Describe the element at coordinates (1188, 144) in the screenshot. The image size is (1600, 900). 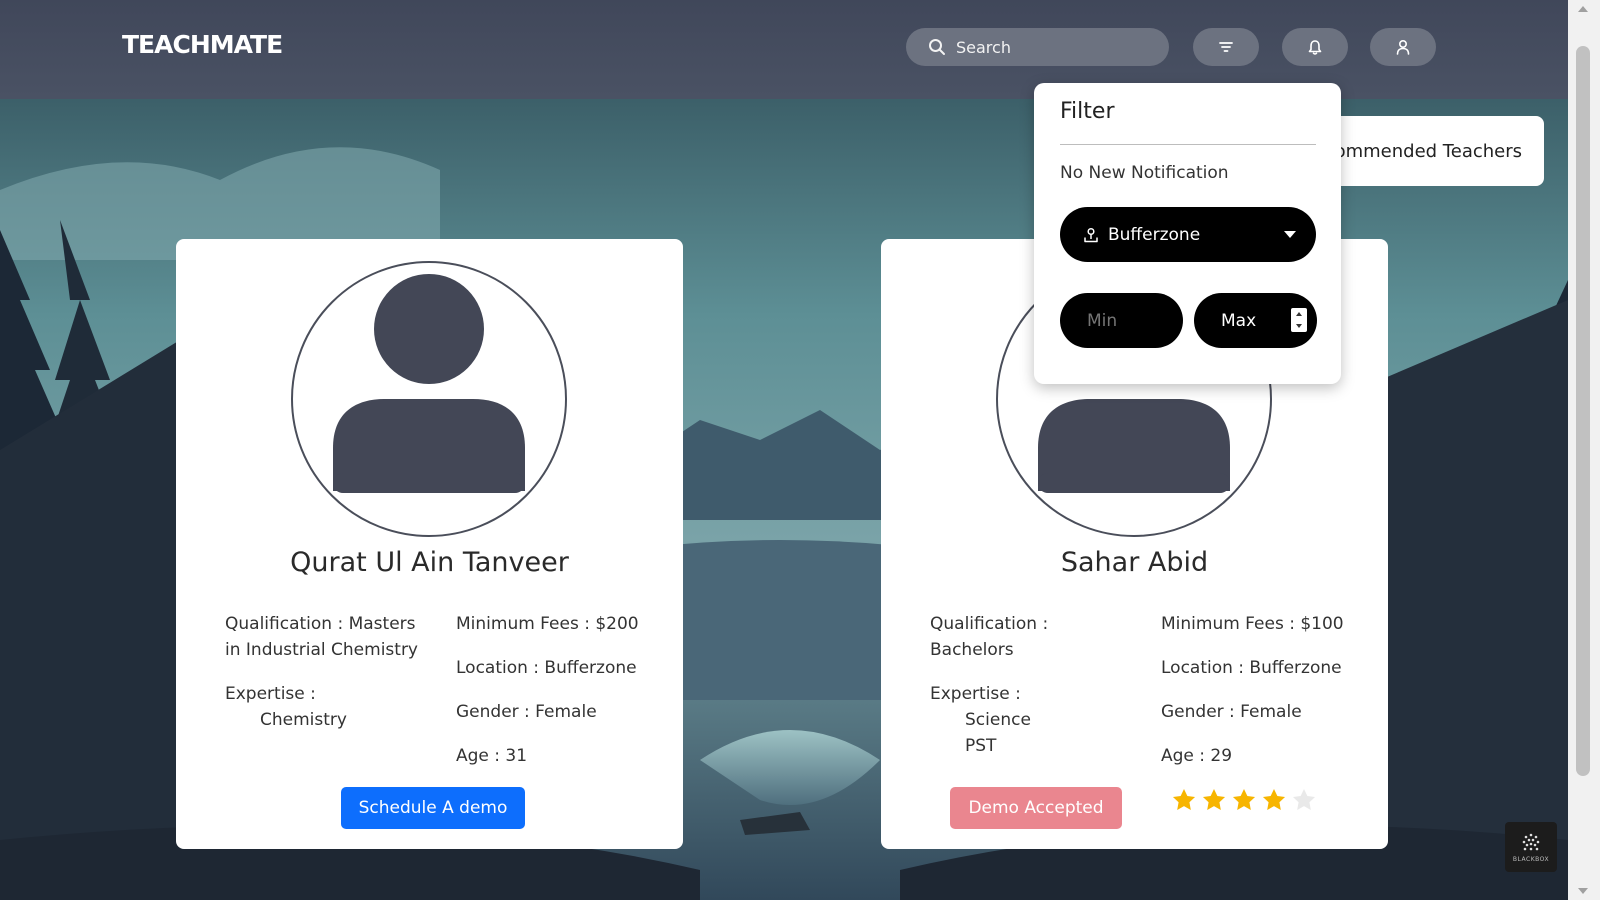
I see `divider` at that location.